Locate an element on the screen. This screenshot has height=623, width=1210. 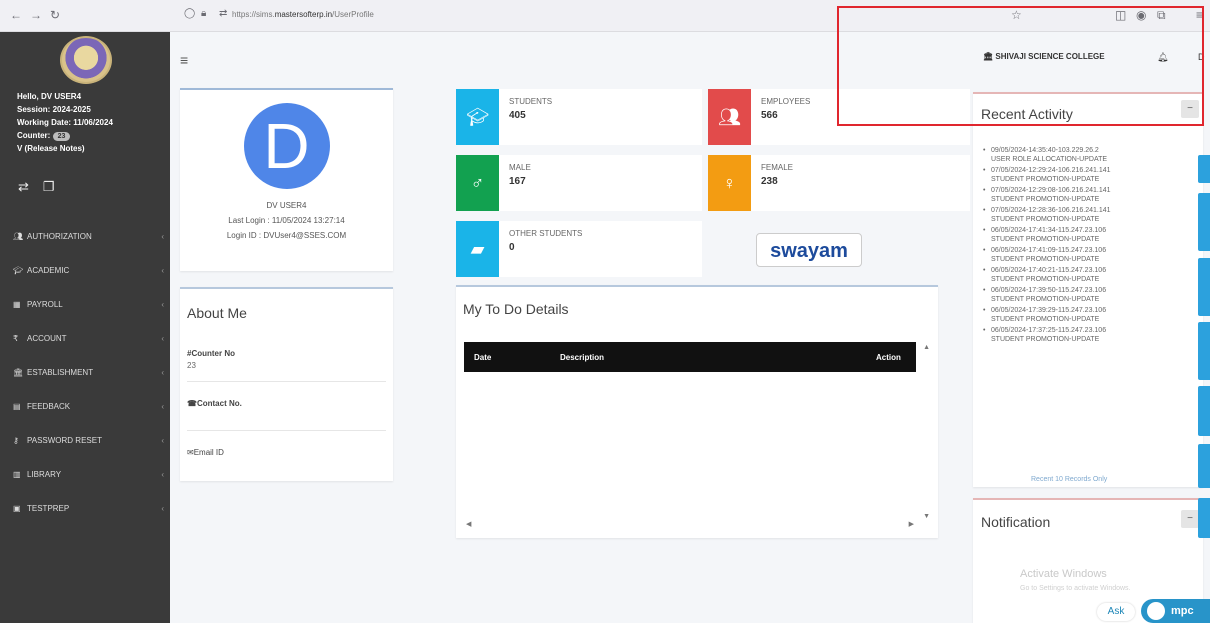
activate-windows-title: Activate Windows is located at coordinates (1063, 574).